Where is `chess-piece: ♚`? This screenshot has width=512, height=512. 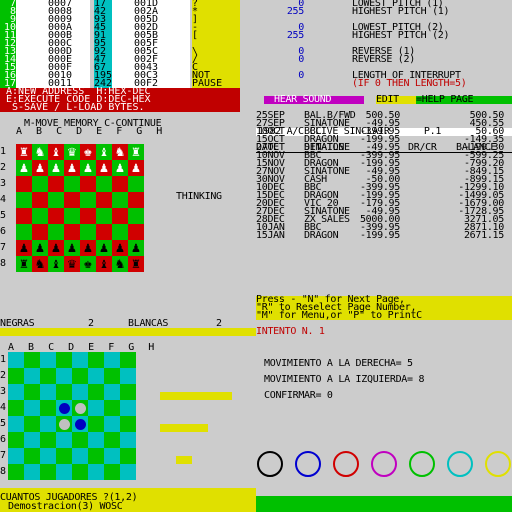 chess-piece: ♚ is located at coordinates (88, 152).